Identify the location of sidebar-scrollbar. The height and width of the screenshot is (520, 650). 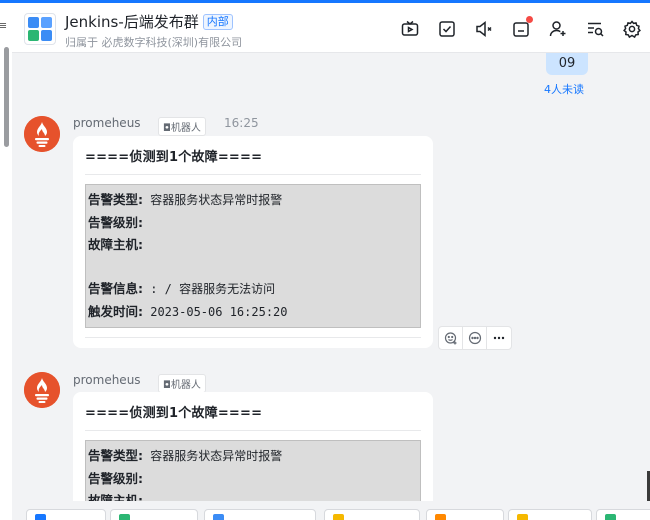
(6, 97).